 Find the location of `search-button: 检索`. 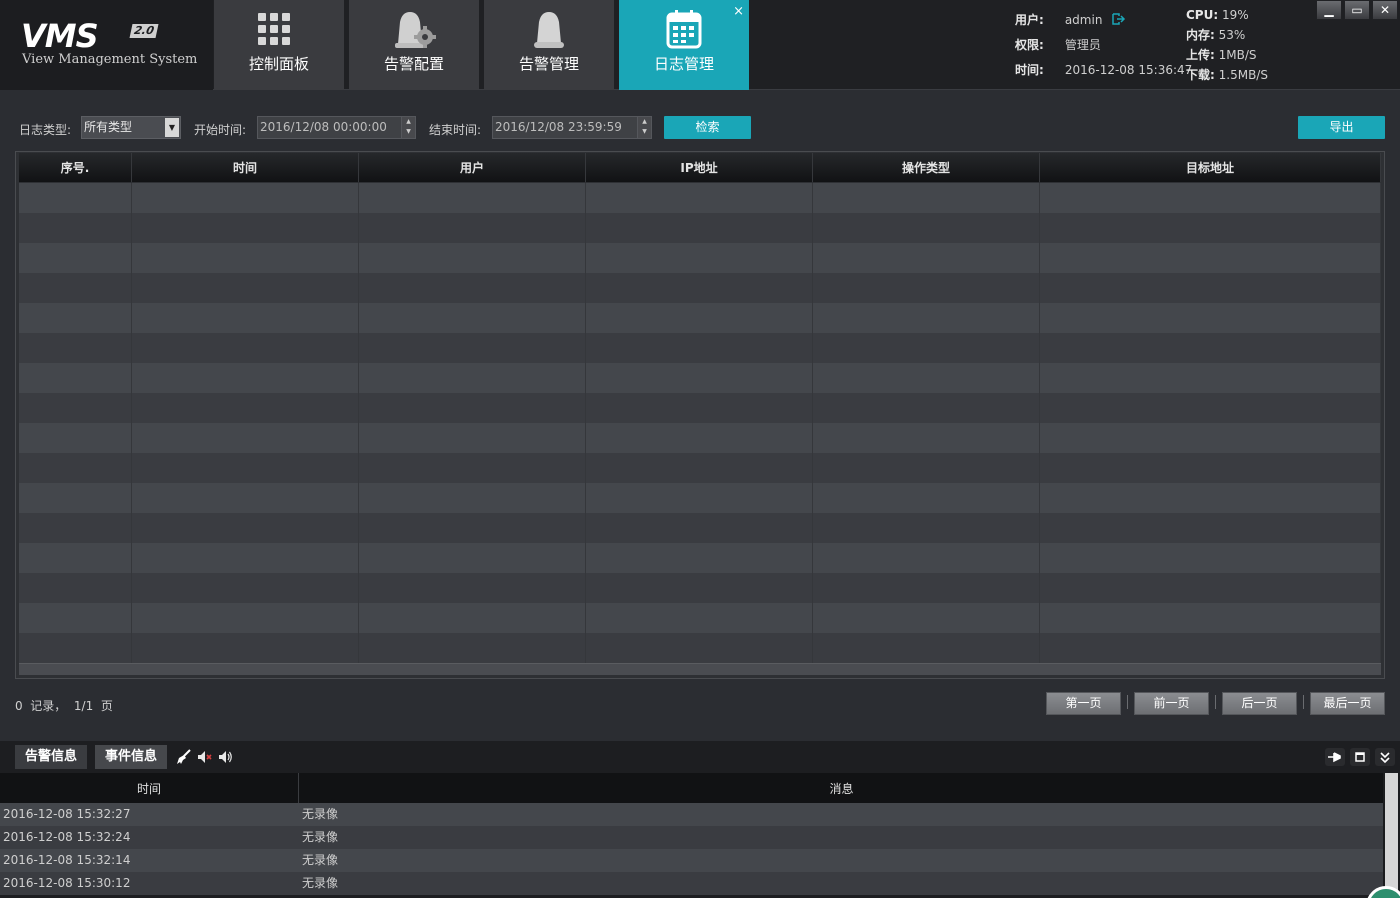

search-button: 检索 is located at coordinates (707, 127).